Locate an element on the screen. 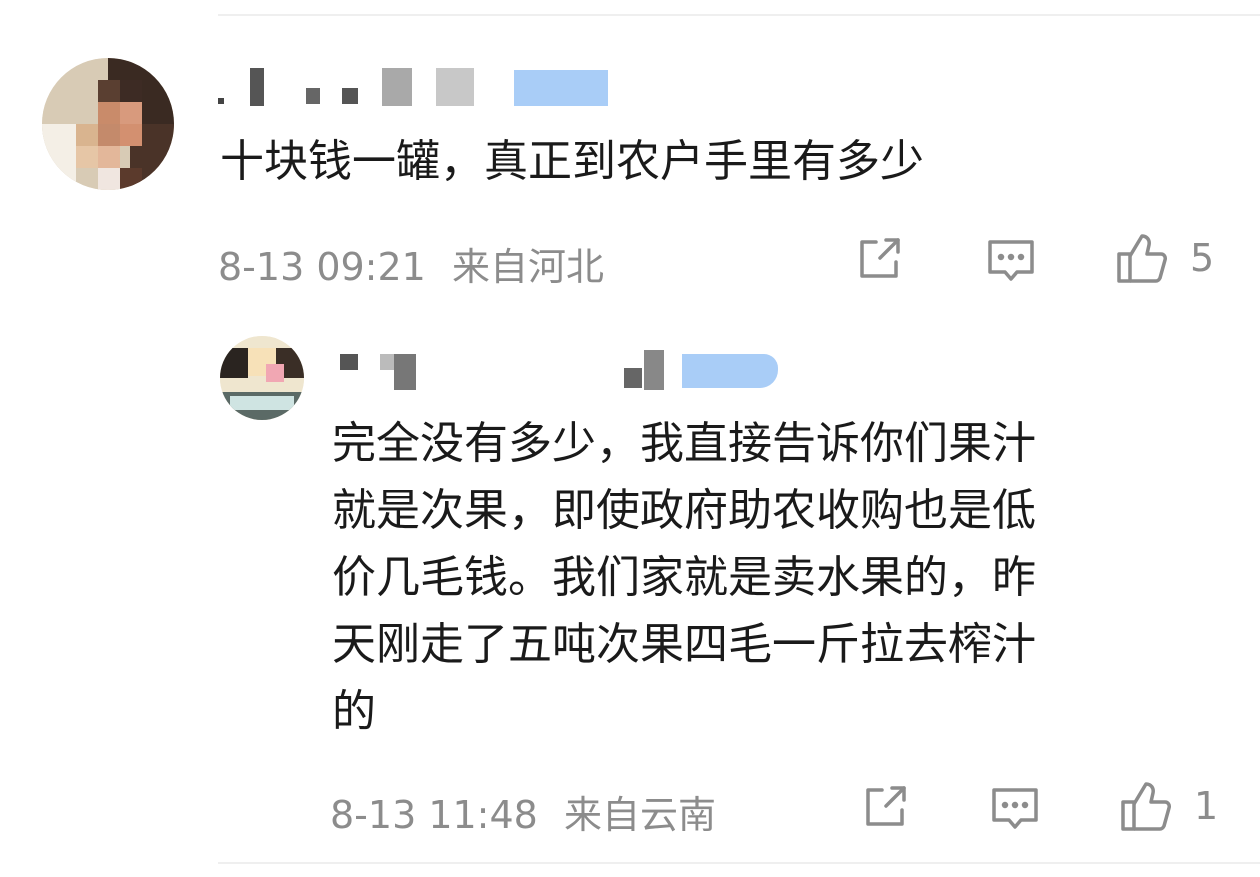 This screenshot has width=1260, height=877. comment-text-line: 的 is located at coordinates (354, 711).